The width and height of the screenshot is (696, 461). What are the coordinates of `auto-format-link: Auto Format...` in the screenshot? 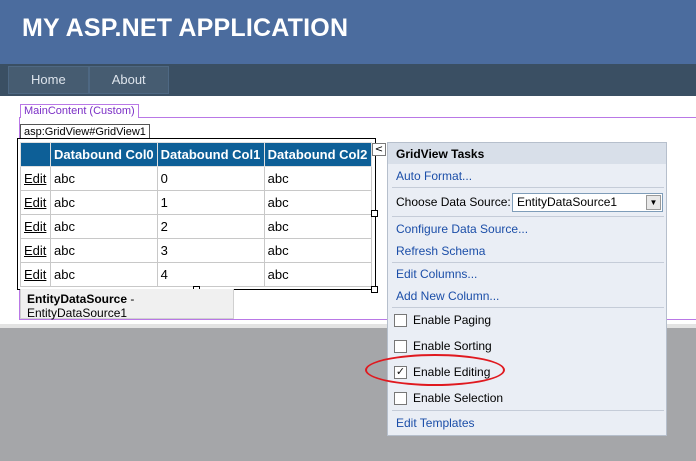 It's located at (434, 176).